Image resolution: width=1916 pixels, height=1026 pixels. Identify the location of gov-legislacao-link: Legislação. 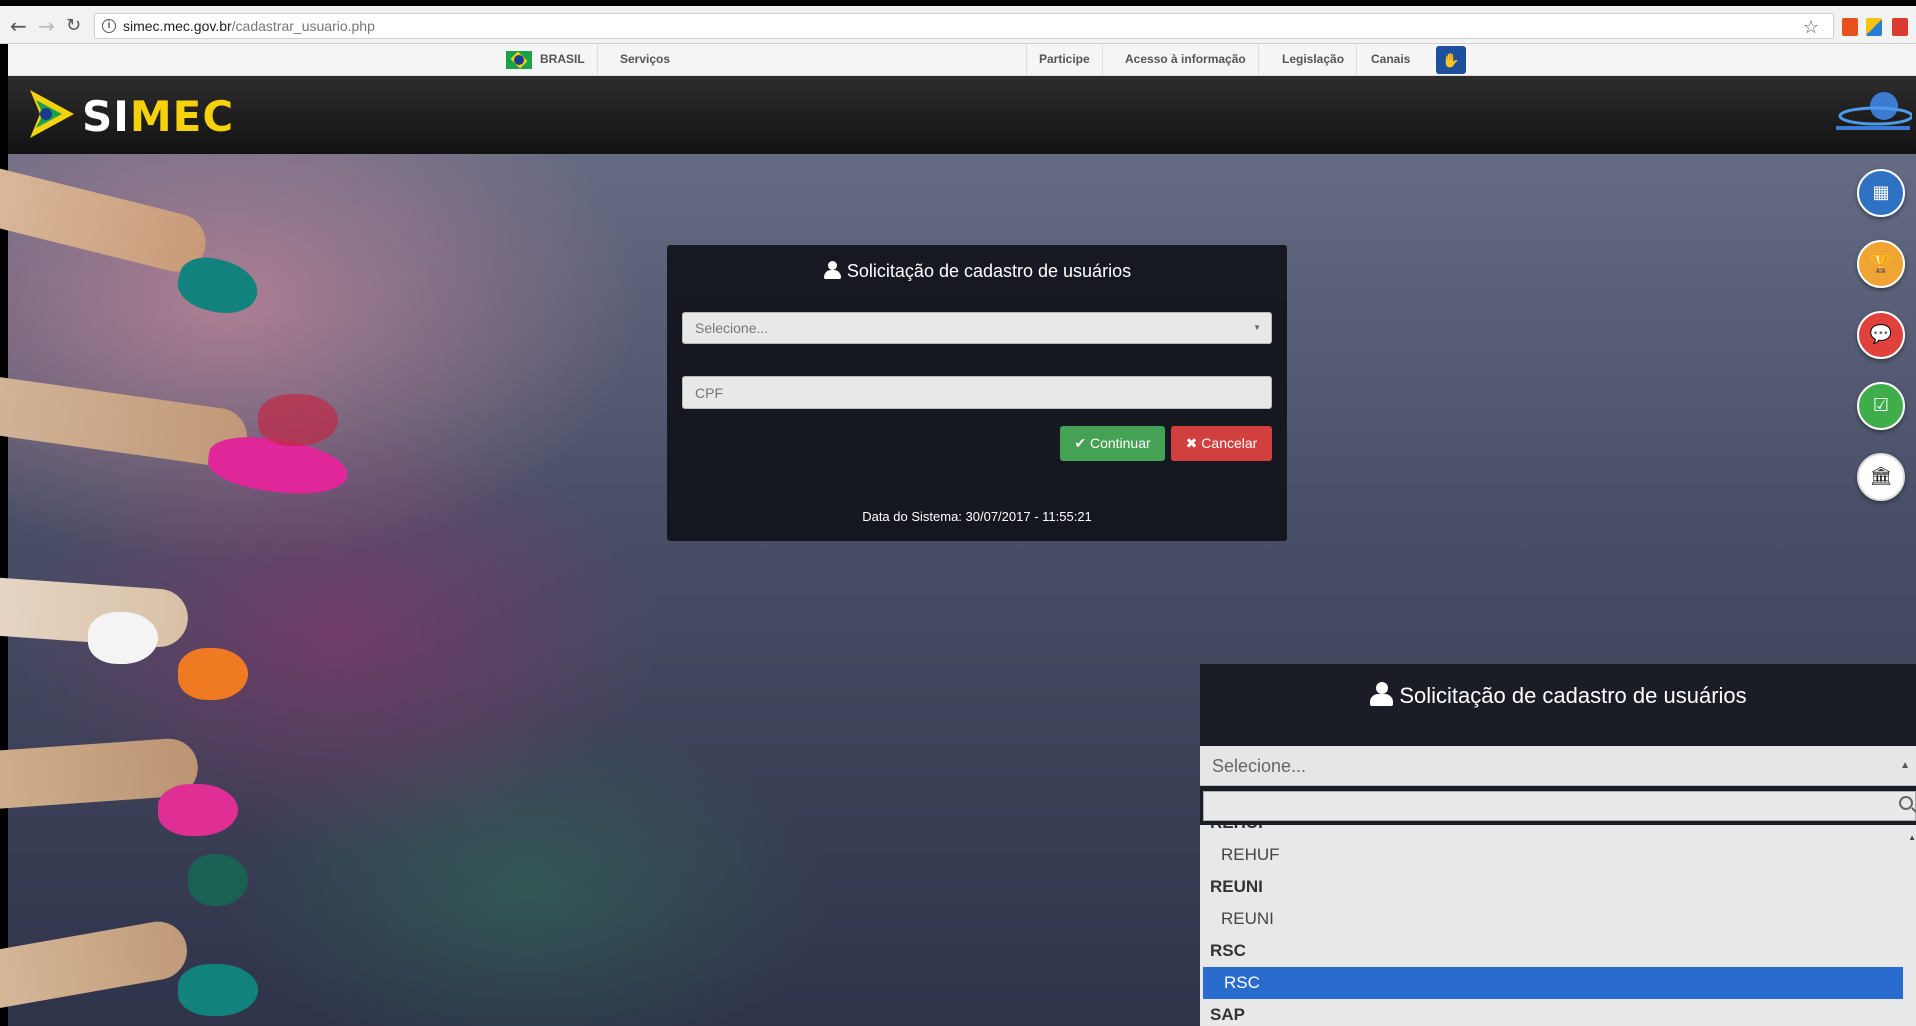
(1314, 59).